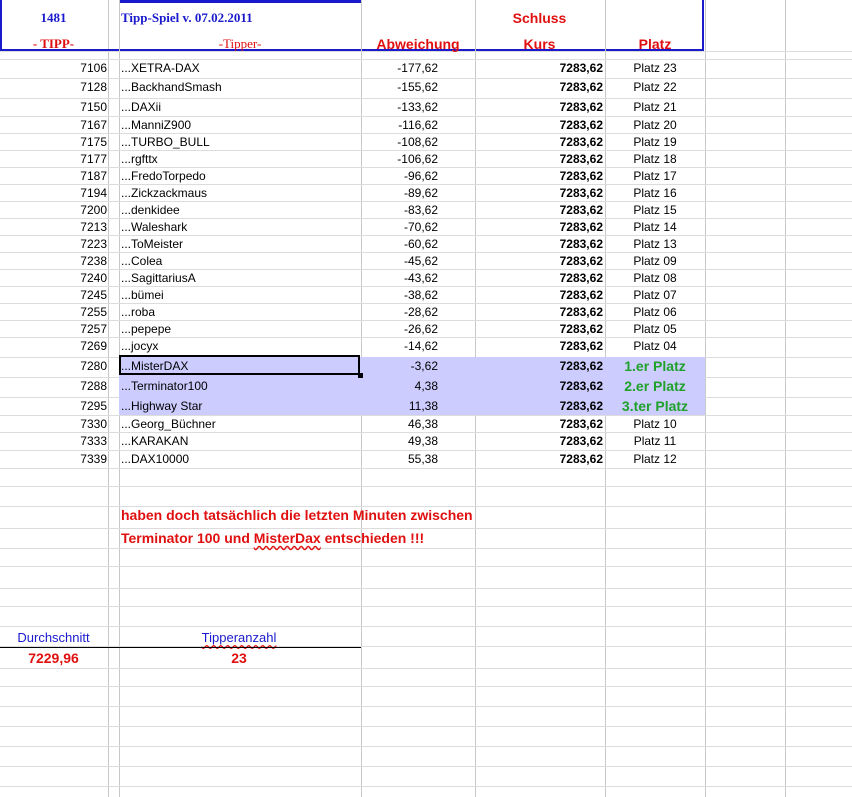  What do you see at coordinates (53, 125) in the screenshot?
I see `tip-value: 7167` at bounding box center [53, 125].